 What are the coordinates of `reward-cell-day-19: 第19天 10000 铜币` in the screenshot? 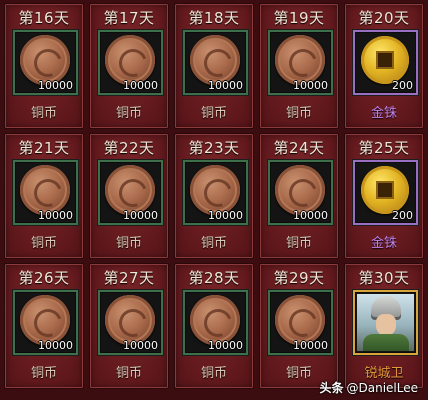 It's located at (299, 66).